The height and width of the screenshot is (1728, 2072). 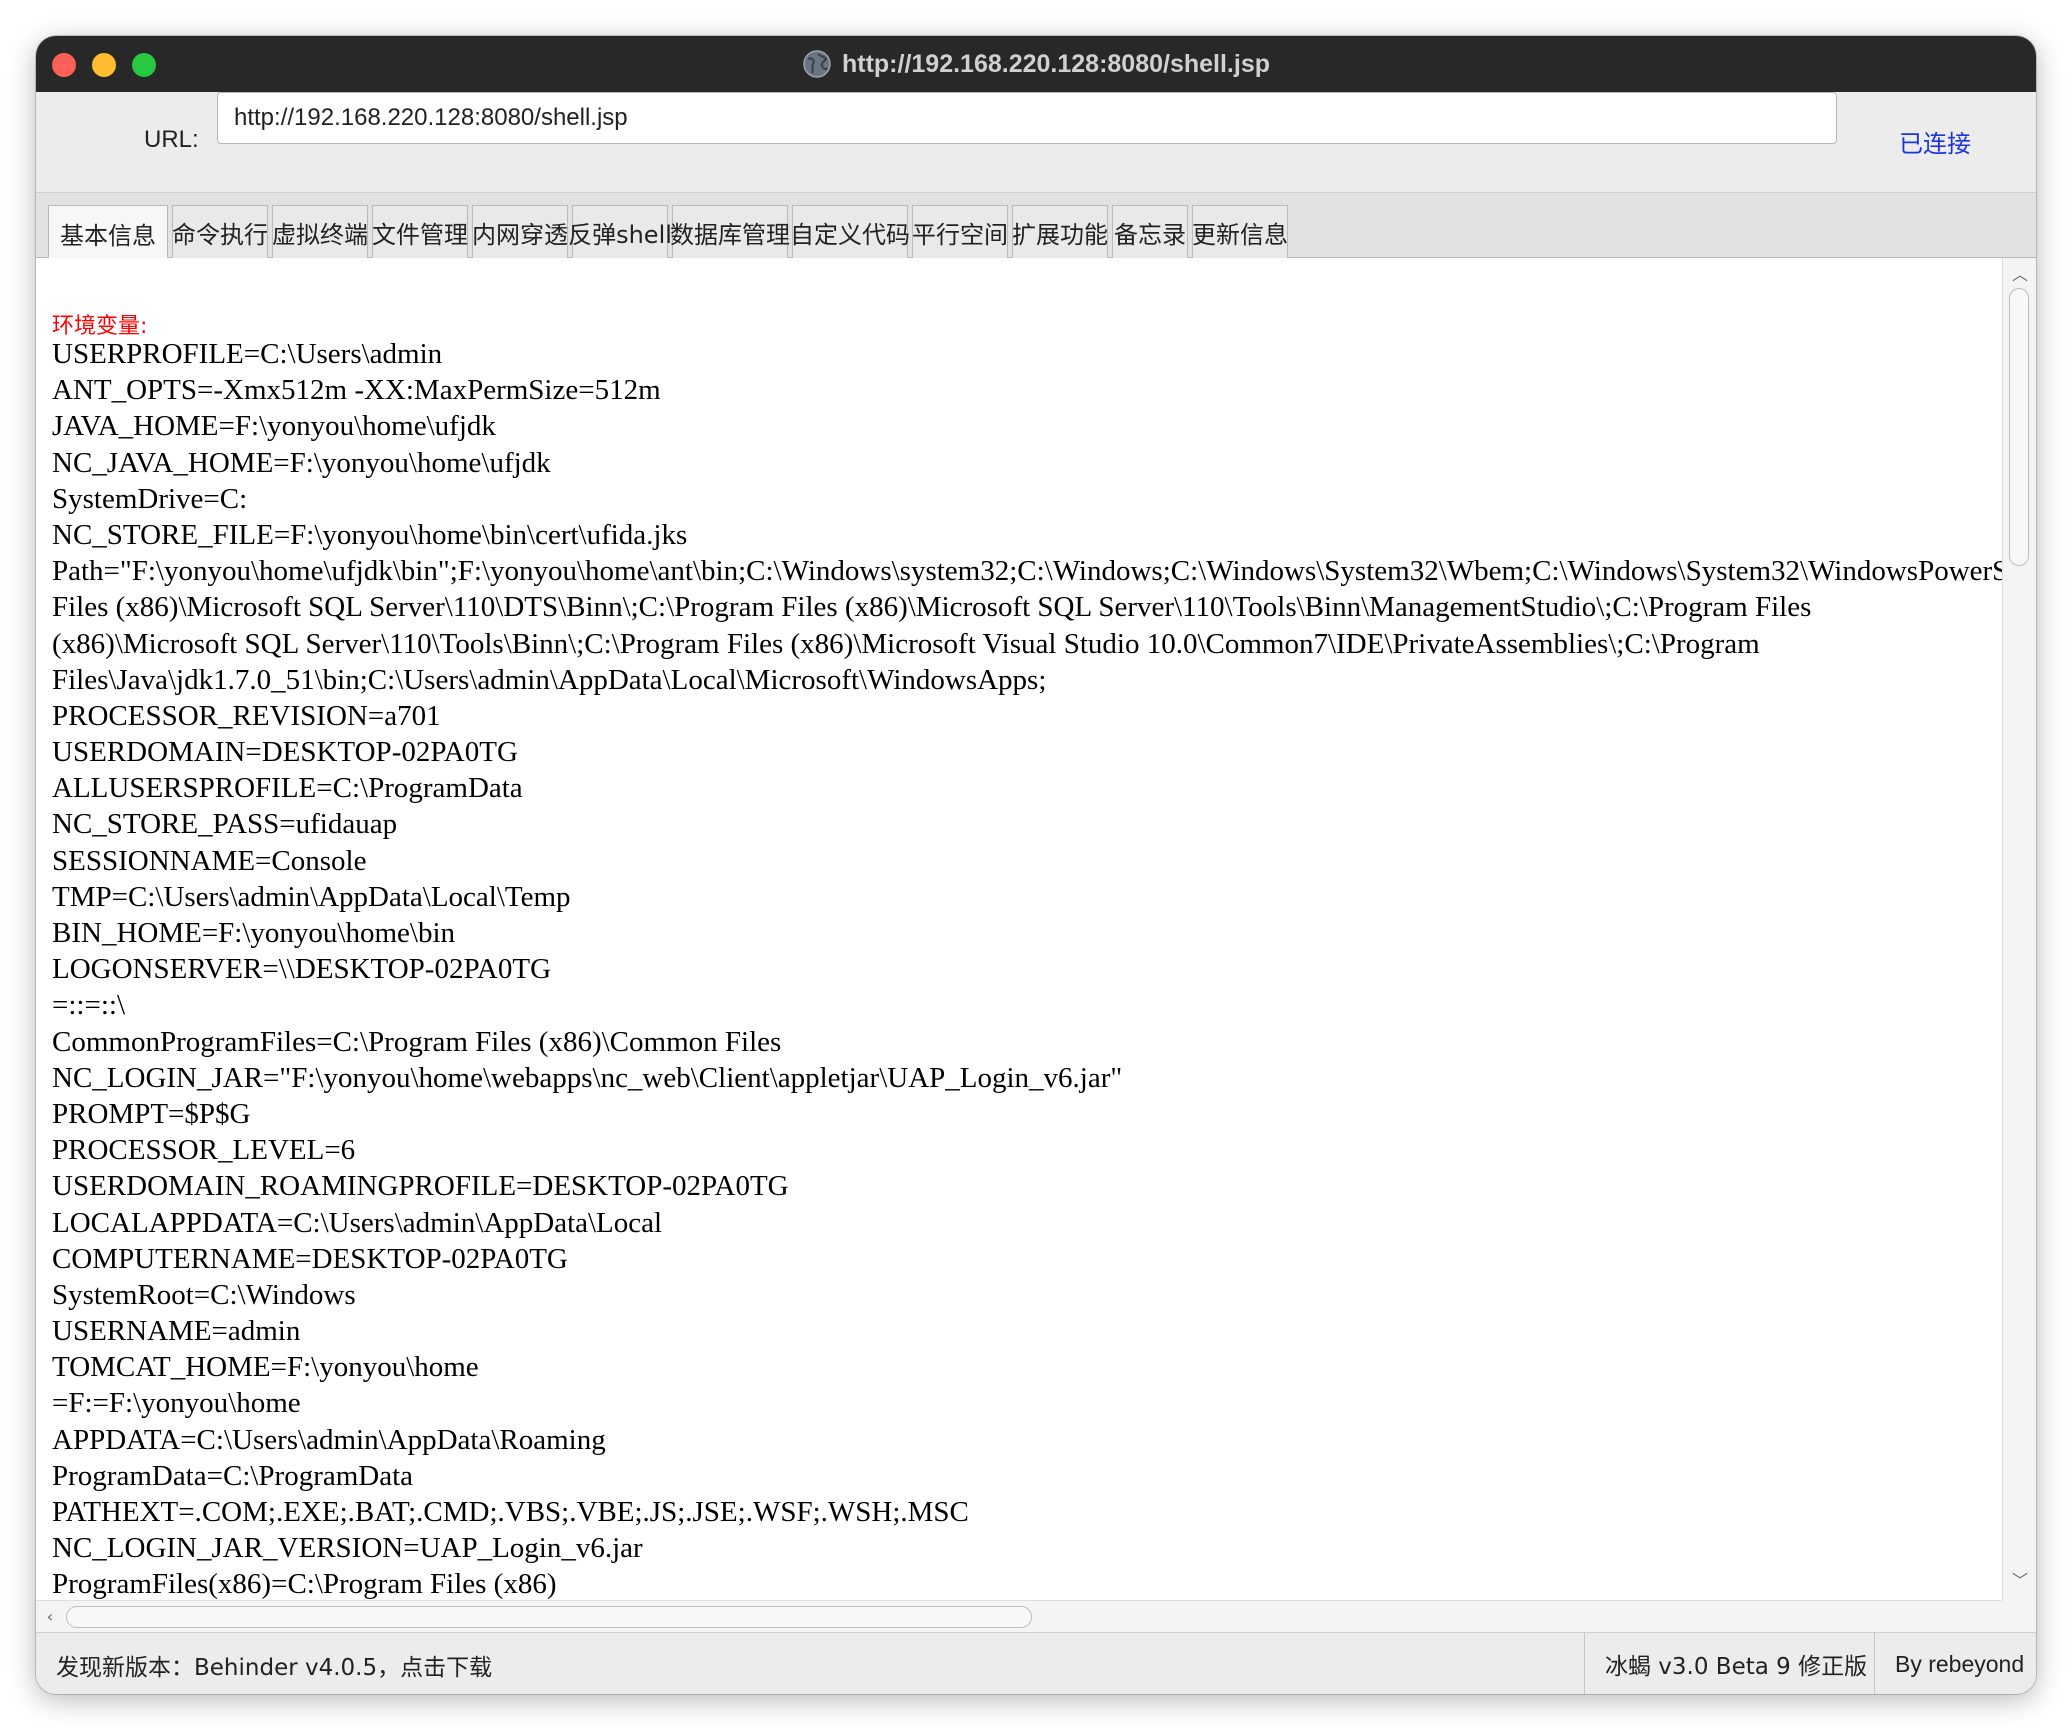 I want to click on env-line: USERDOMAIN=DESKTOP-02PA0TG, so click(x=285, y=752).